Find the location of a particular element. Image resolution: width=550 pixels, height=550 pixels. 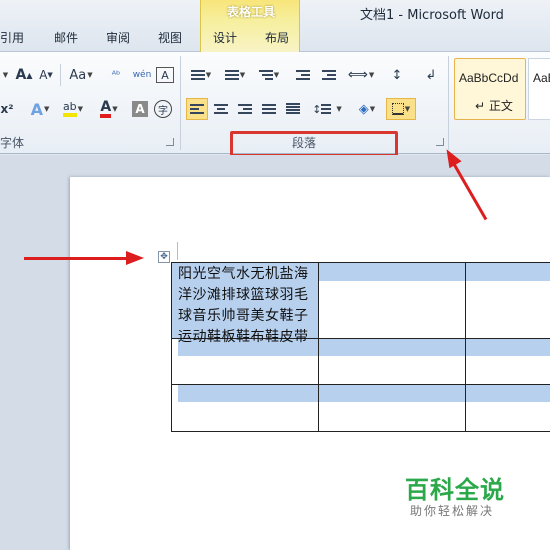

superscript-icon: x² is located at coordinates (7, 109).